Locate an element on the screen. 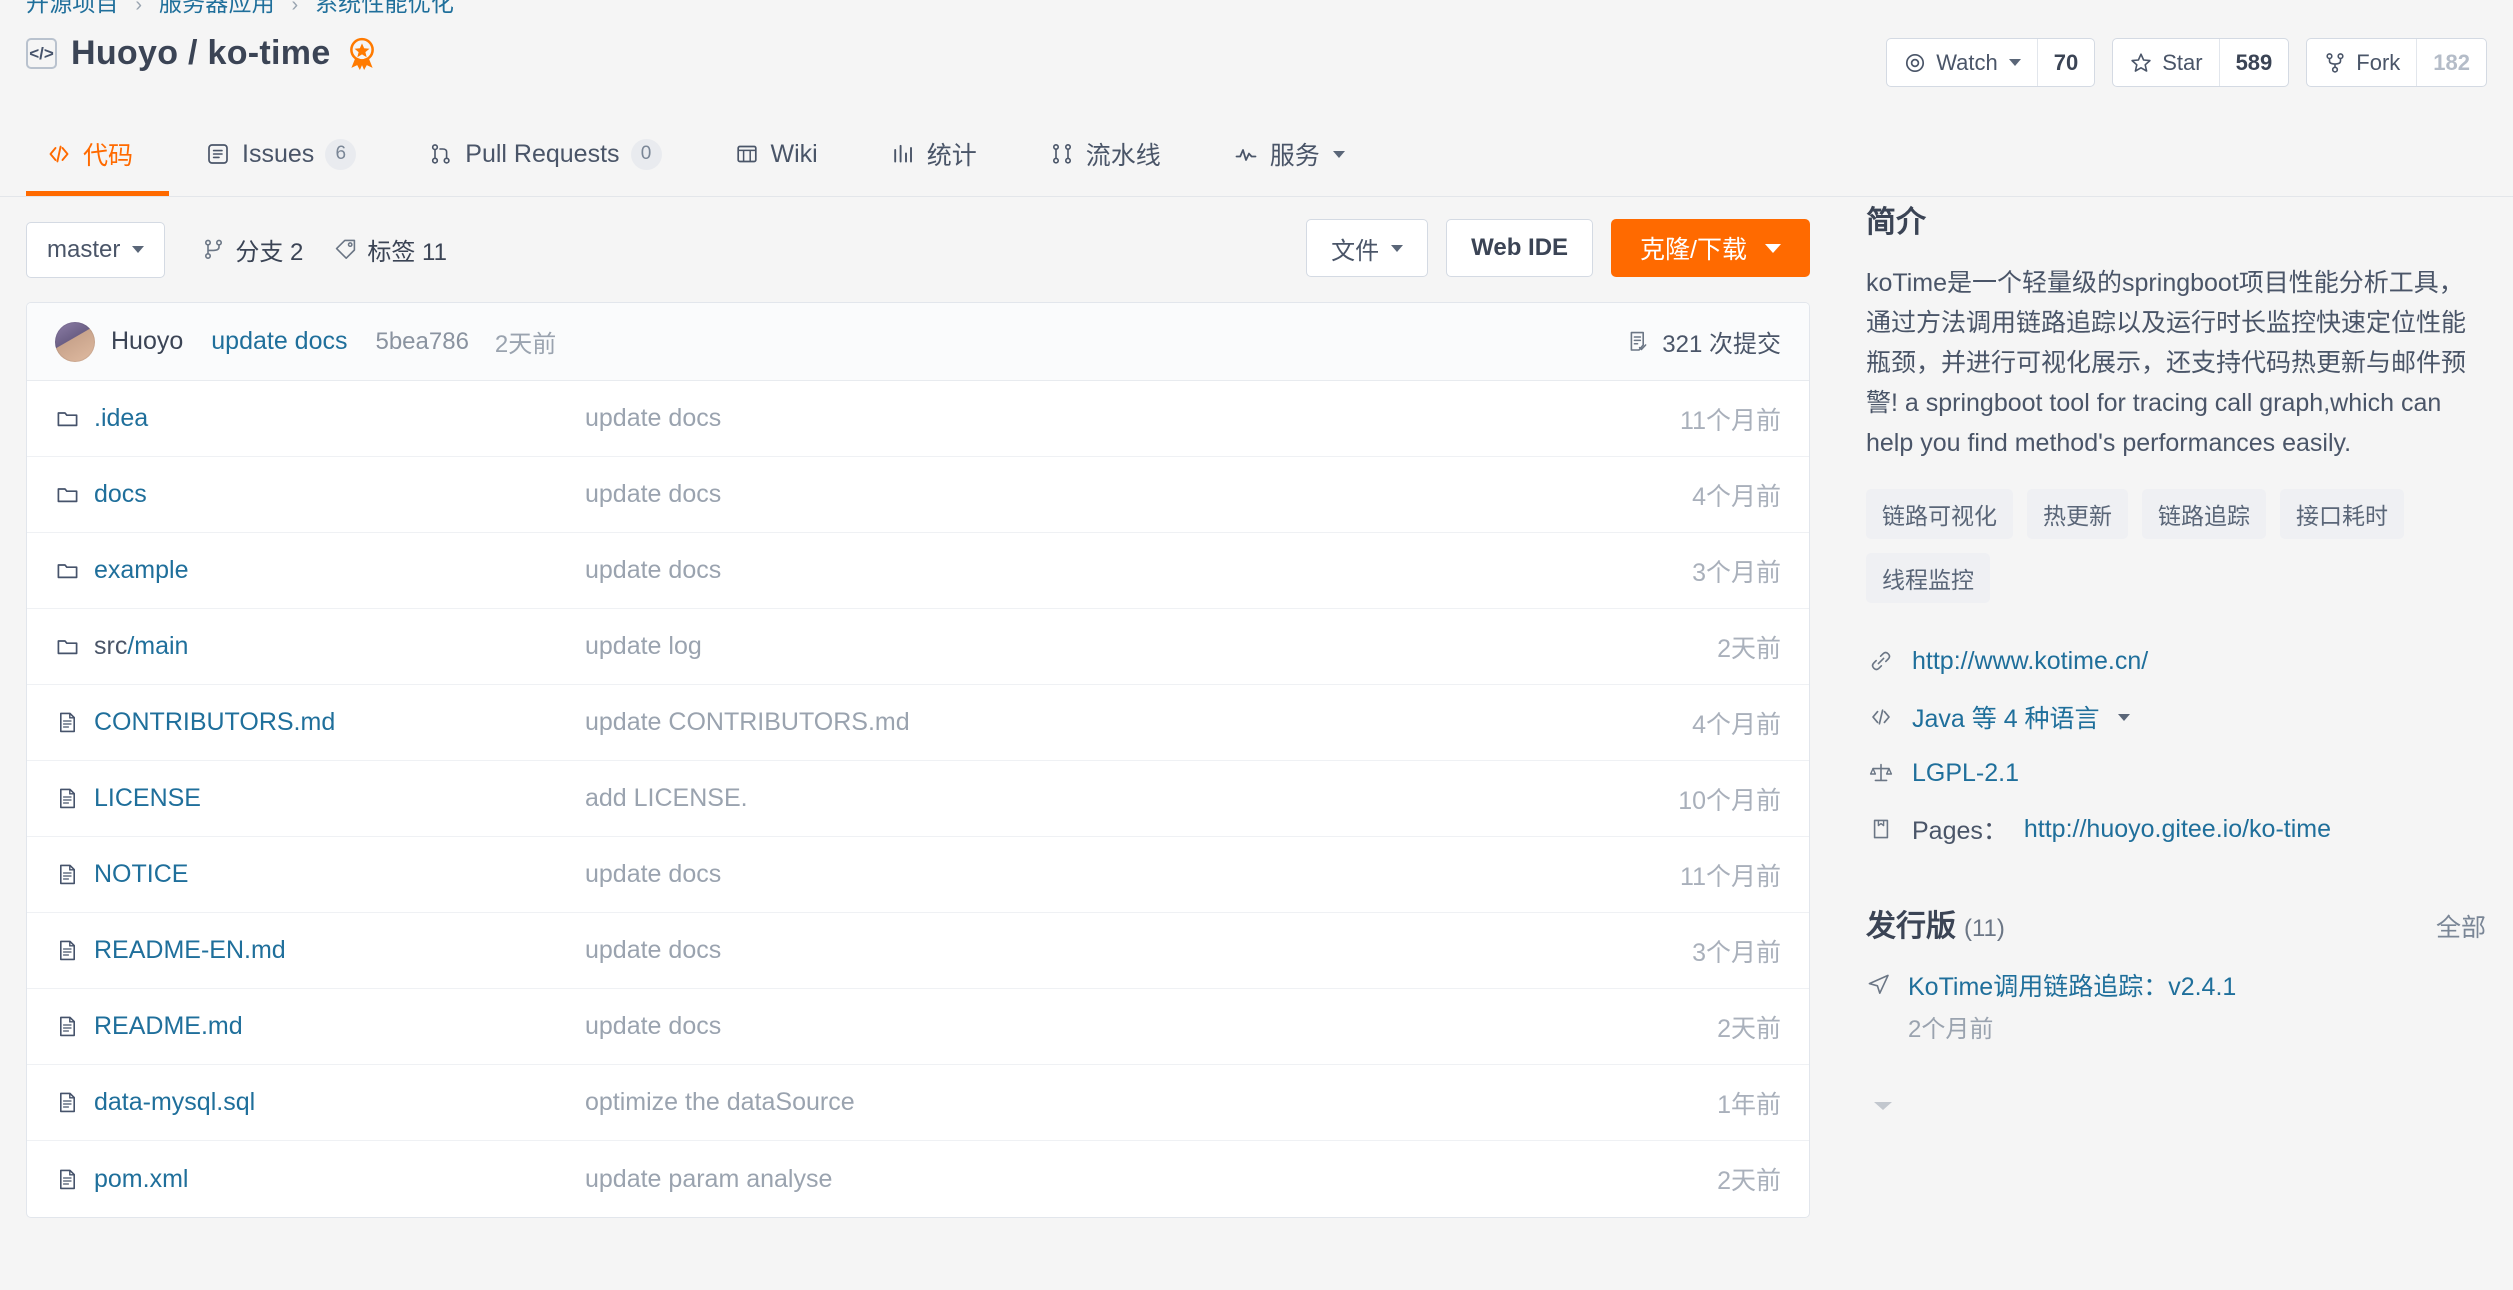  tags-link: 标签 11 is located at coordinates (390, 249).